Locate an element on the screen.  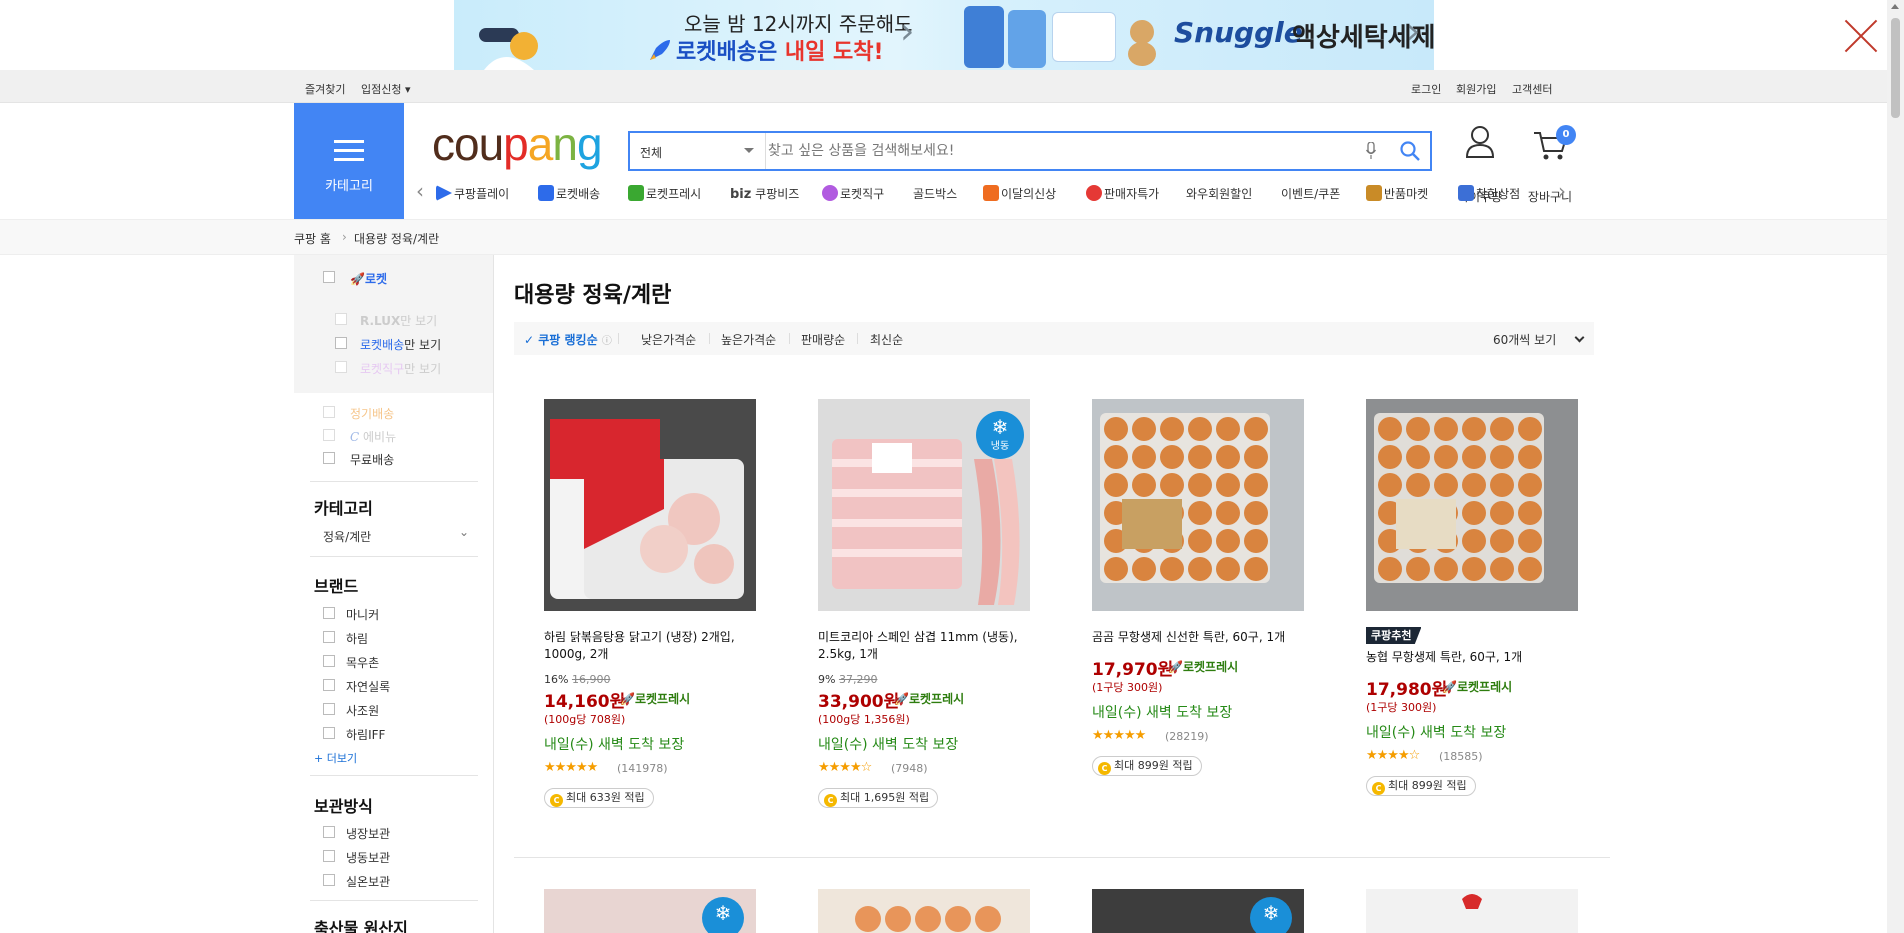
customer-center-link: 고객센터 is located at coordinates (1532, 89).